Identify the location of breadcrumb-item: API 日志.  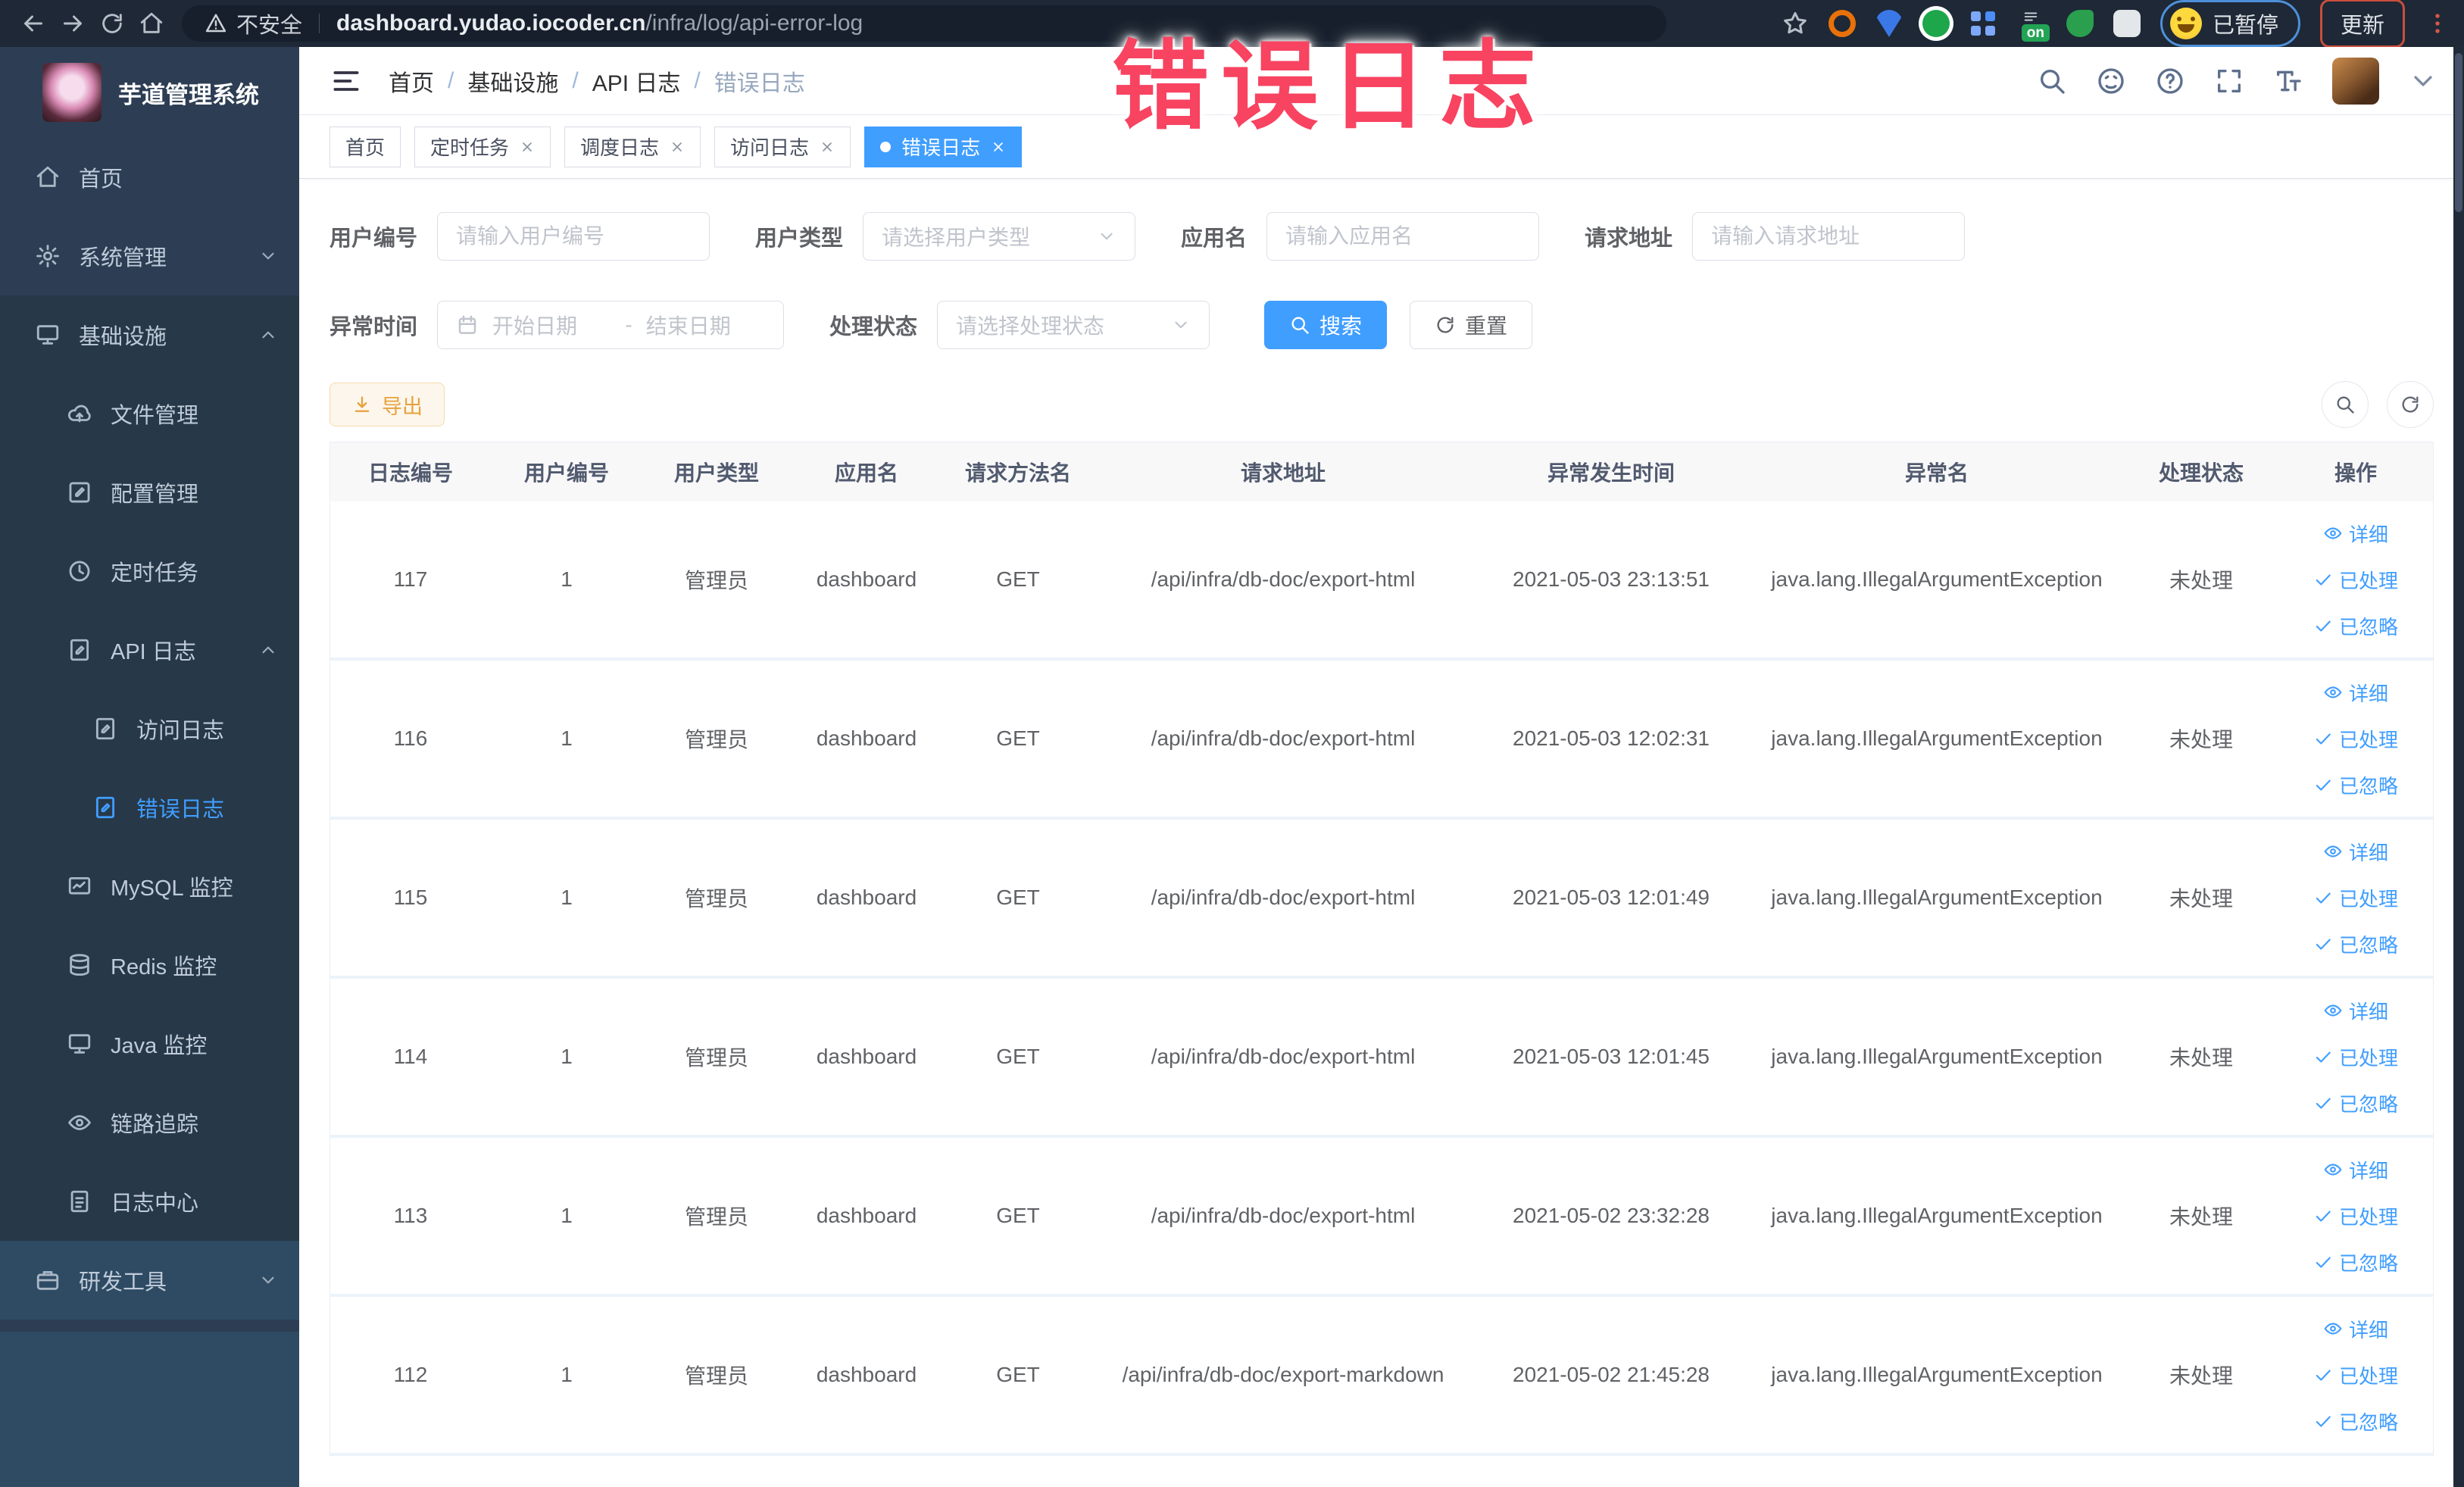
(636, 81).